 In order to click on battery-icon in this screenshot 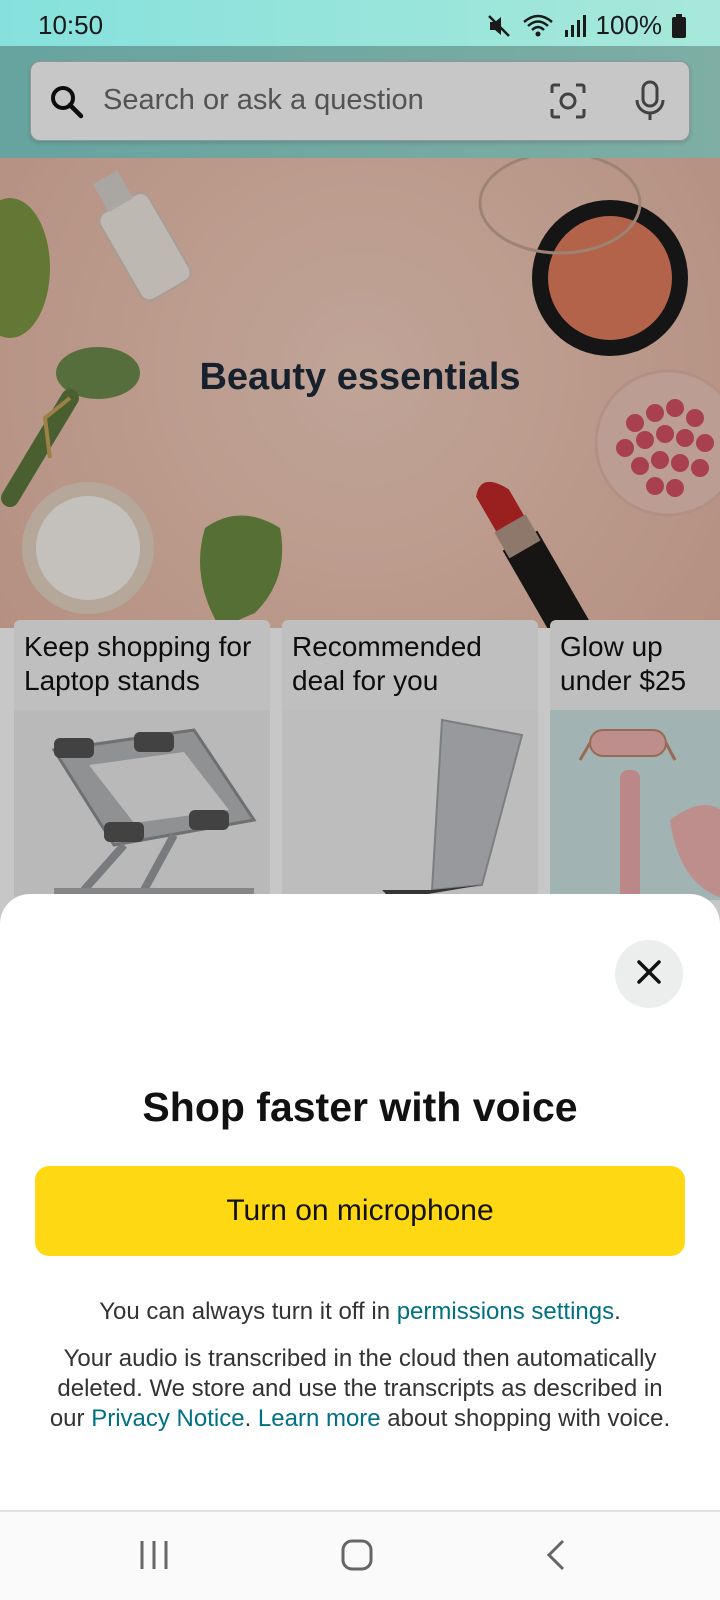, I will do `click(679, 25)`.